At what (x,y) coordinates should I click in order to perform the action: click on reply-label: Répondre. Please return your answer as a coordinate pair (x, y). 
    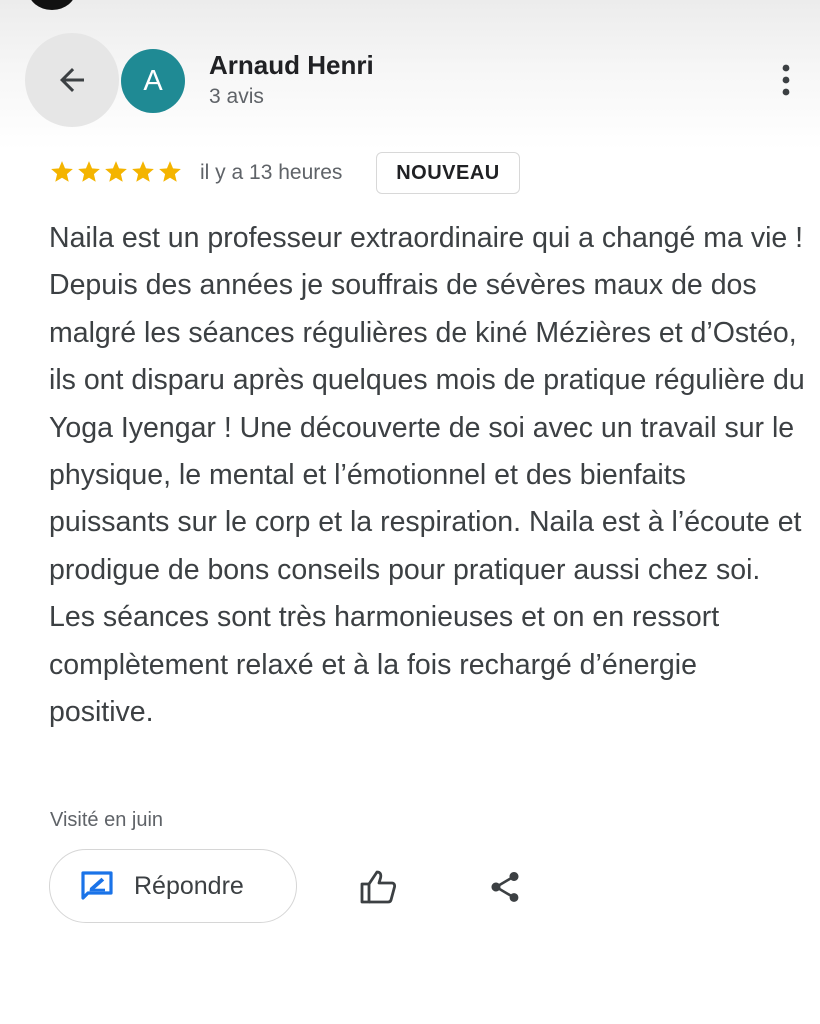
    Looking at the image, I should click on (189, 885).